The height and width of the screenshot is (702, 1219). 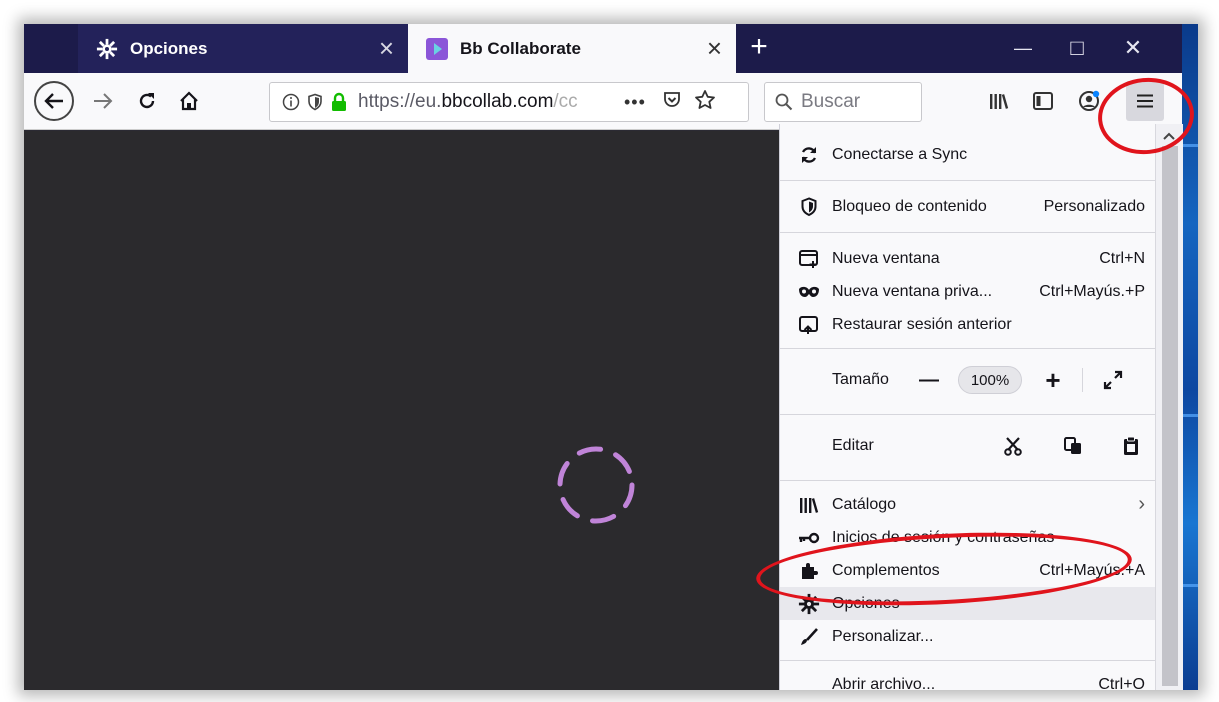 I want to click on search-bar: Buscar, so click(x=843, y=102).